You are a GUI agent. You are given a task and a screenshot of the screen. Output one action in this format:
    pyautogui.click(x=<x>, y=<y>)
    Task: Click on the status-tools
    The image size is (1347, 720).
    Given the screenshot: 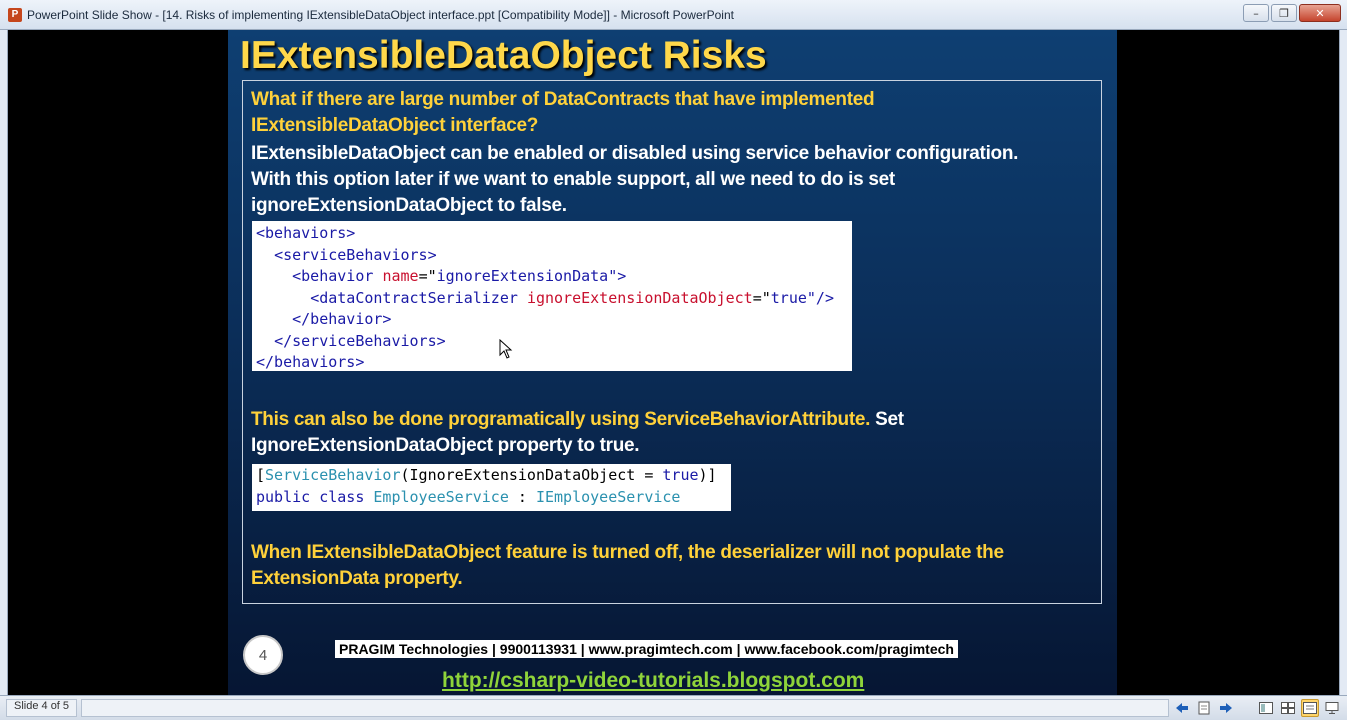 What is the action you would take?
    pyautogui.click(x=1257, y=708)
    